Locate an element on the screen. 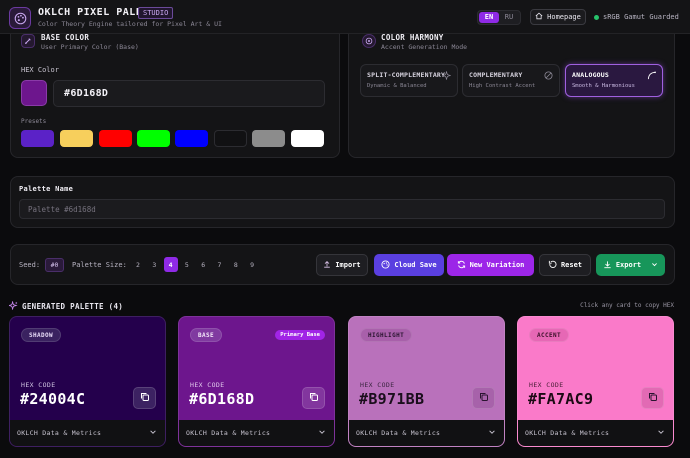  palette-size-option-9: 9 is located at coordinates (252, 264).